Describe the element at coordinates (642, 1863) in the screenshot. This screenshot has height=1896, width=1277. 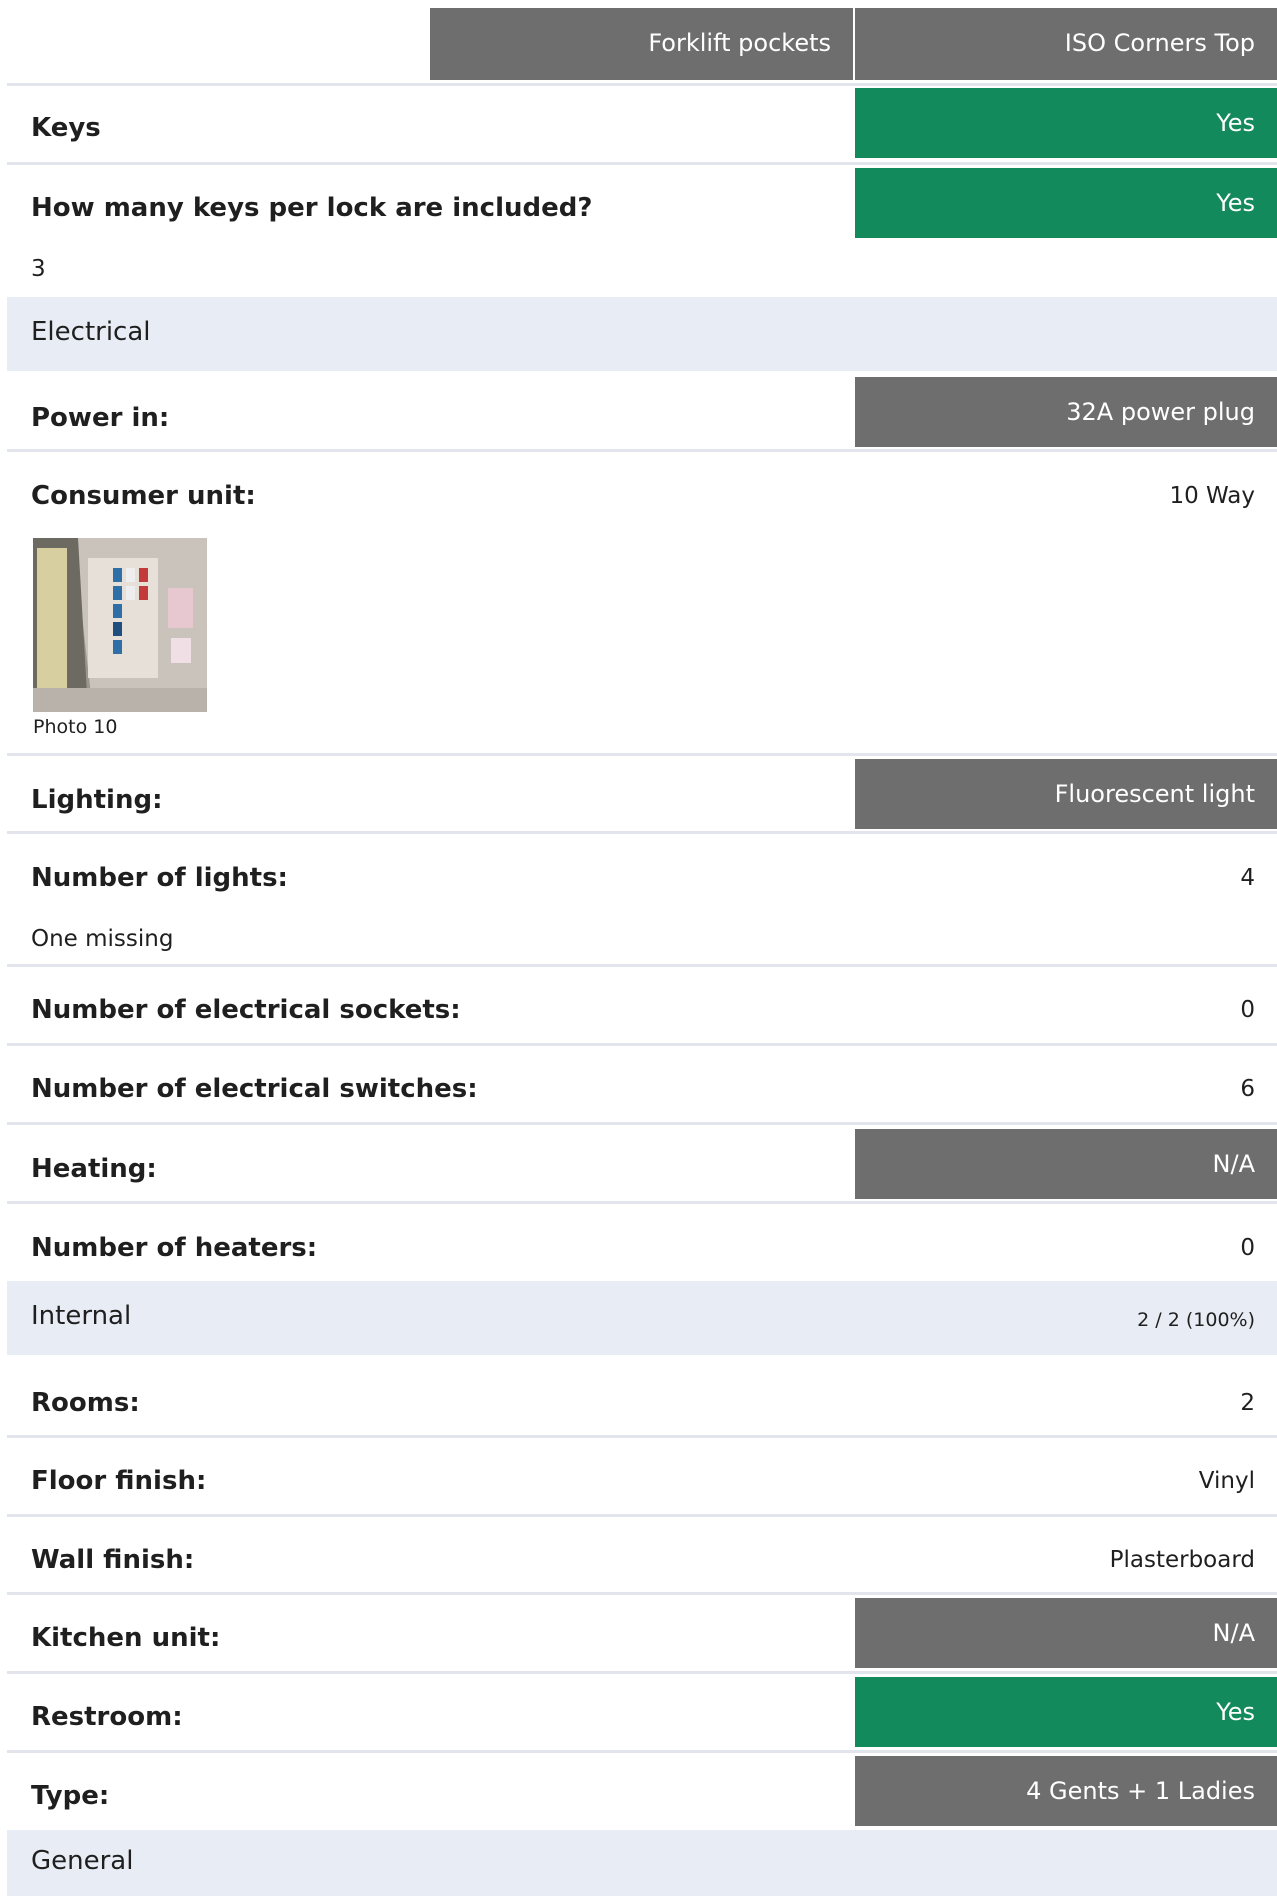
I see `section-header-general: General` at that location.